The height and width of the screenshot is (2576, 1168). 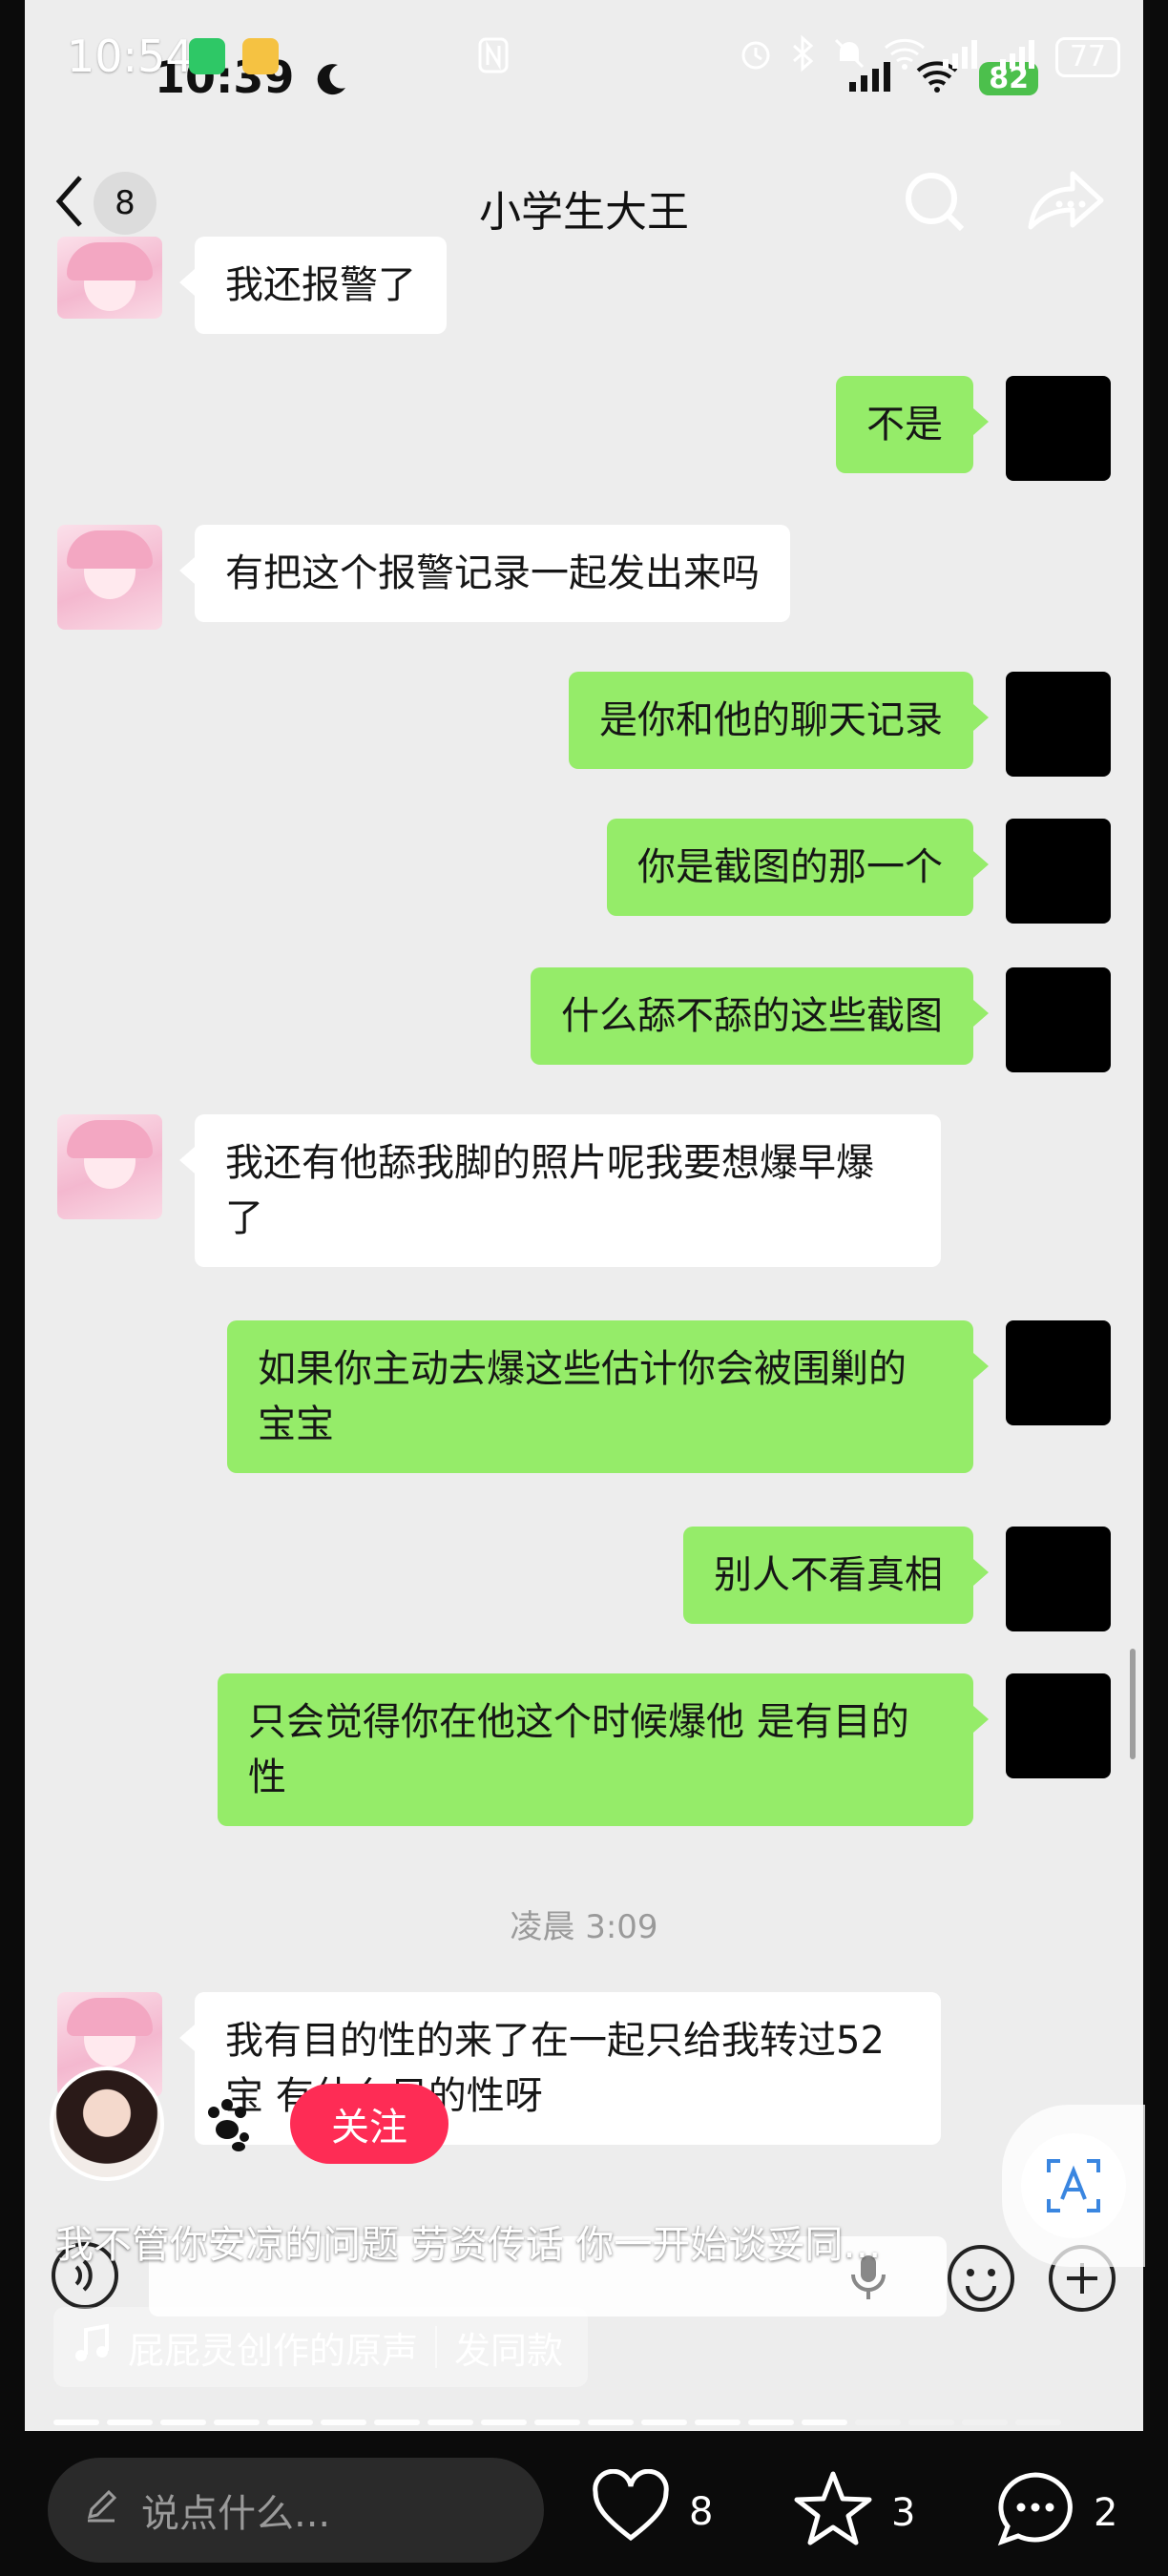 I want to click on message-row: 不是, so click(x=973, y=428).